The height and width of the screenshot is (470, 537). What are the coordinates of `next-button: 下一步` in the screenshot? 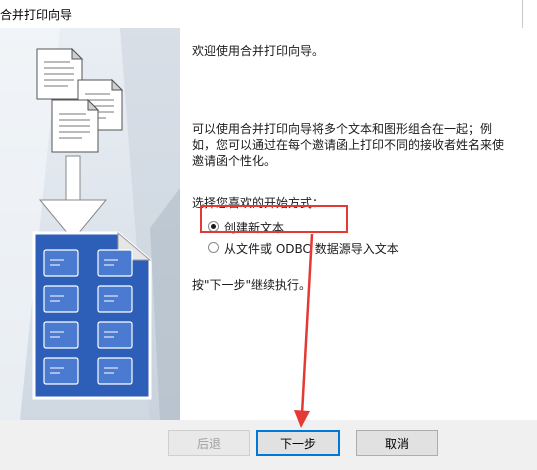 It's located at (298, 443).